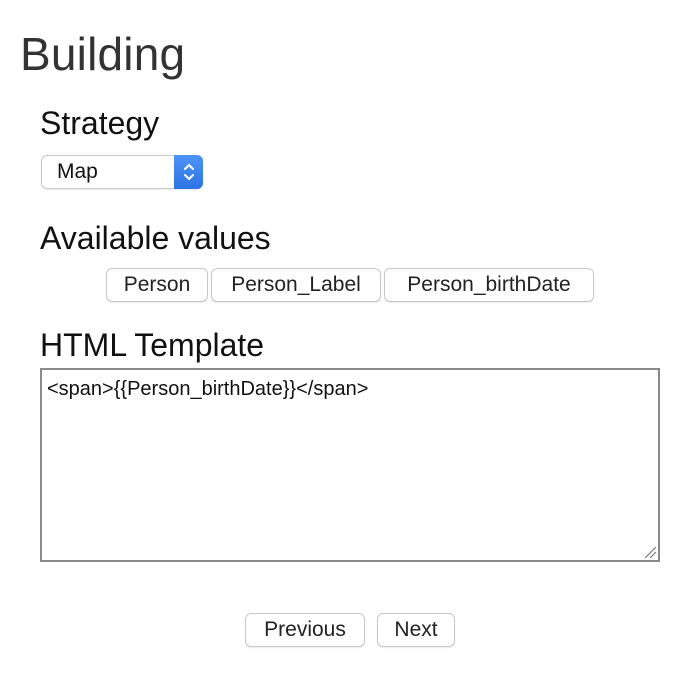 This screenshot has width=700, height=674. Describe the element at coordinates (77, 171) in the screenshot. I see `strategy-select-value: Map` at that location.